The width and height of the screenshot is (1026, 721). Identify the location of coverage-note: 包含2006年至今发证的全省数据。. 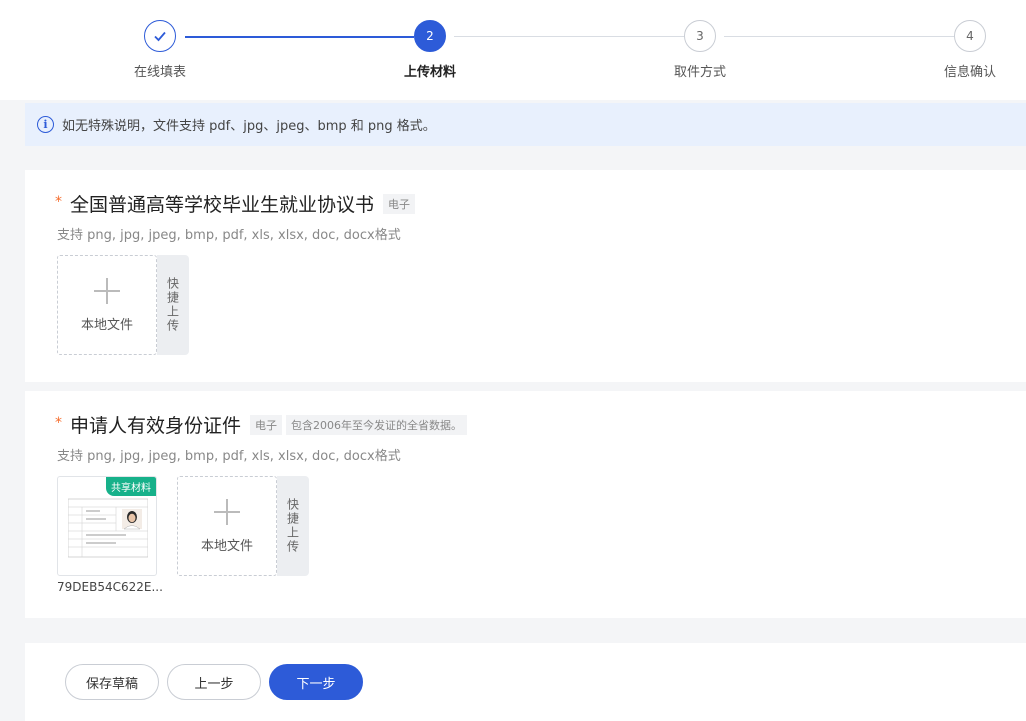
(377, 424).